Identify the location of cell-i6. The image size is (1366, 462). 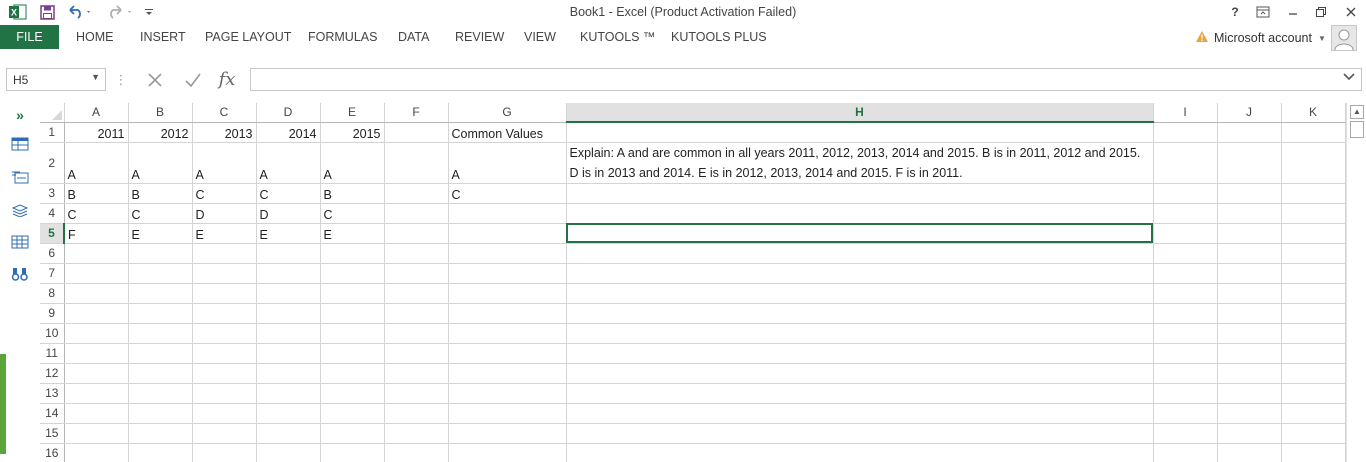
(1185, 253).